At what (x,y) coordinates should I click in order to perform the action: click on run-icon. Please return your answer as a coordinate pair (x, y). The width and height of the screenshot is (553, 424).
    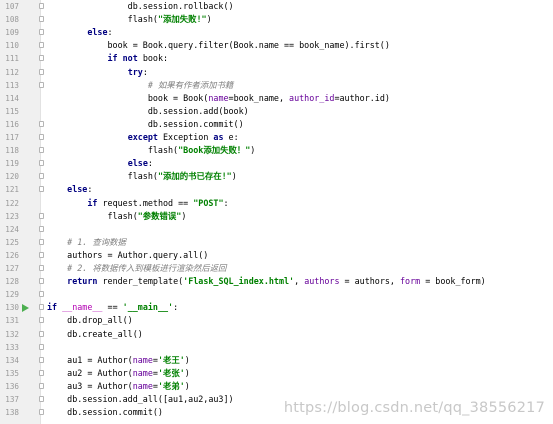
    Looking at the image, I should click on (25, 308).